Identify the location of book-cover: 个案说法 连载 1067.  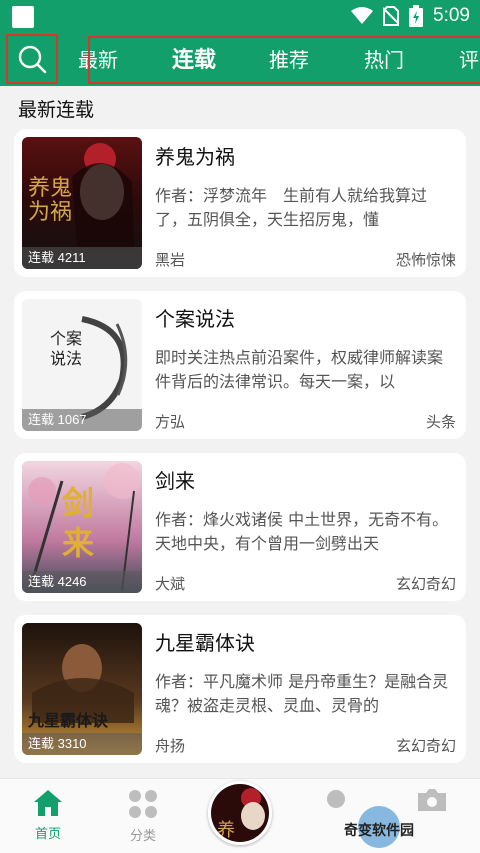
(82, 365).